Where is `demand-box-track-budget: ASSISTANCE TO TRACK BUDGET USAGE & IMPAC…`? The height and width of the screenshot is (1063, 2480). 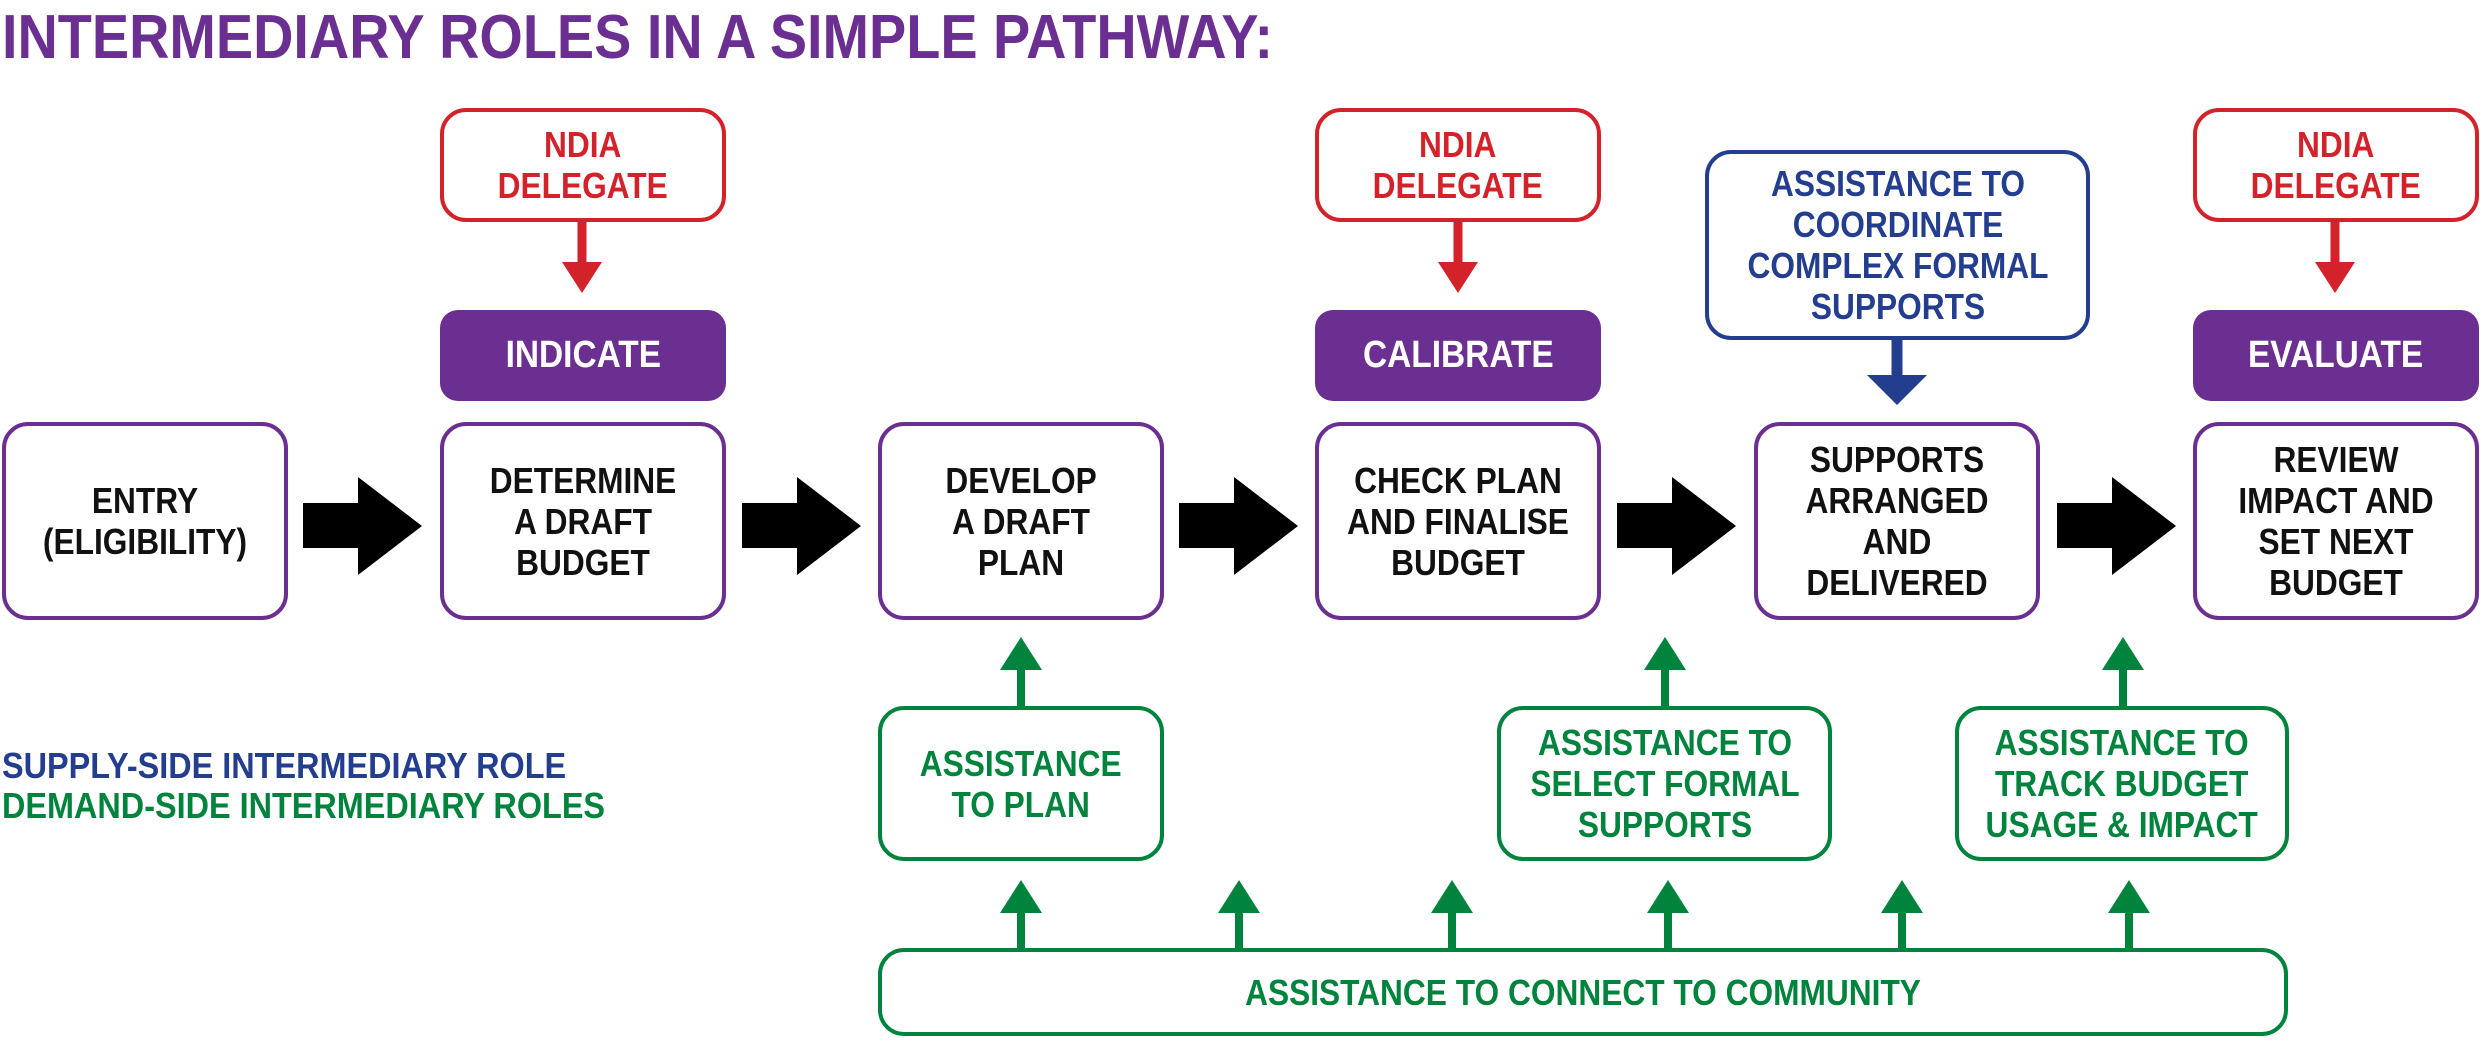 demand-box-track-budget: ASSISTANCE TO TRACK BUDGET USAGE & IMPAC… is located at coordinates (2122, 783).